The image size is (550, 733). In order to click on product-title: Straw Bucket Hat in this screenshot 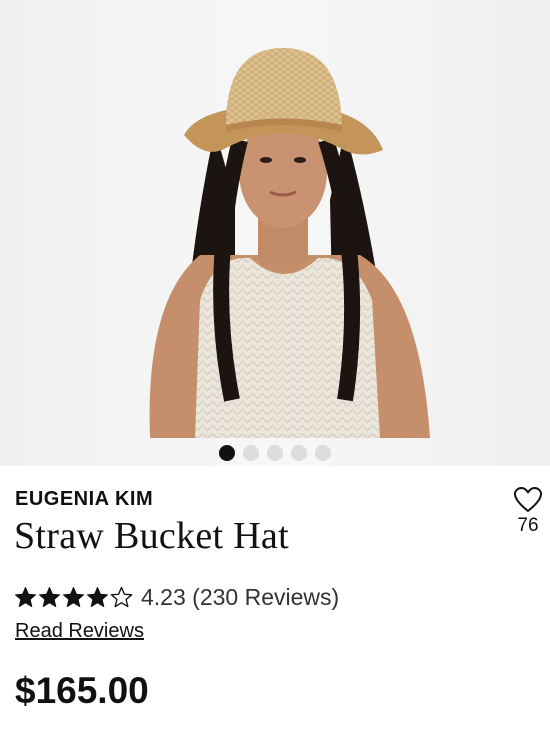, I will do `click(151, 536)`.